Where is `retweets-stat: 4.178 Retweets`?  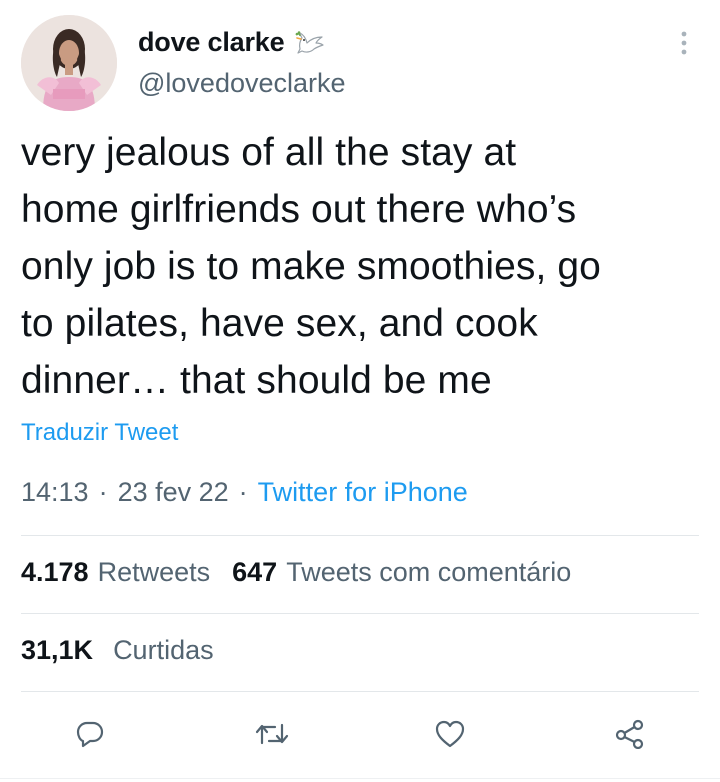 retweets-stat: 4.178 Retweets is located at coordinates (115, 572).